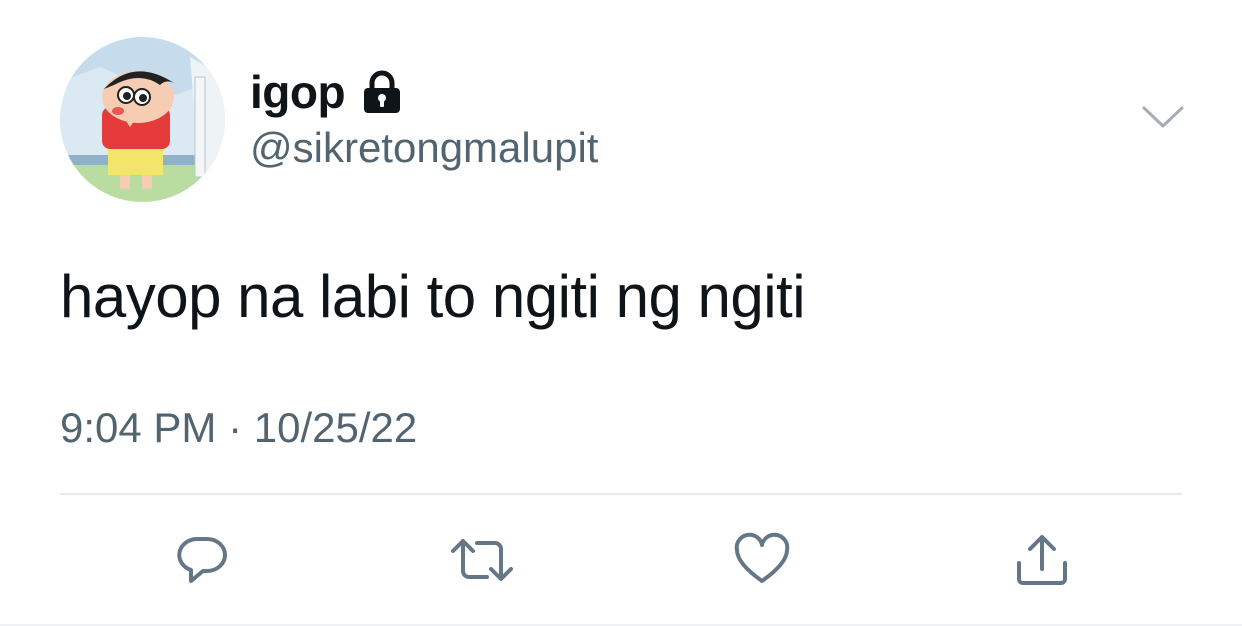 Image resolution: width=1242 pixels, height=626 pixels. What do you see at coordinates (424, 148) in the screenshot?
I see `user-handle: @sikretongmalupit` at bounding box center [424, 148].